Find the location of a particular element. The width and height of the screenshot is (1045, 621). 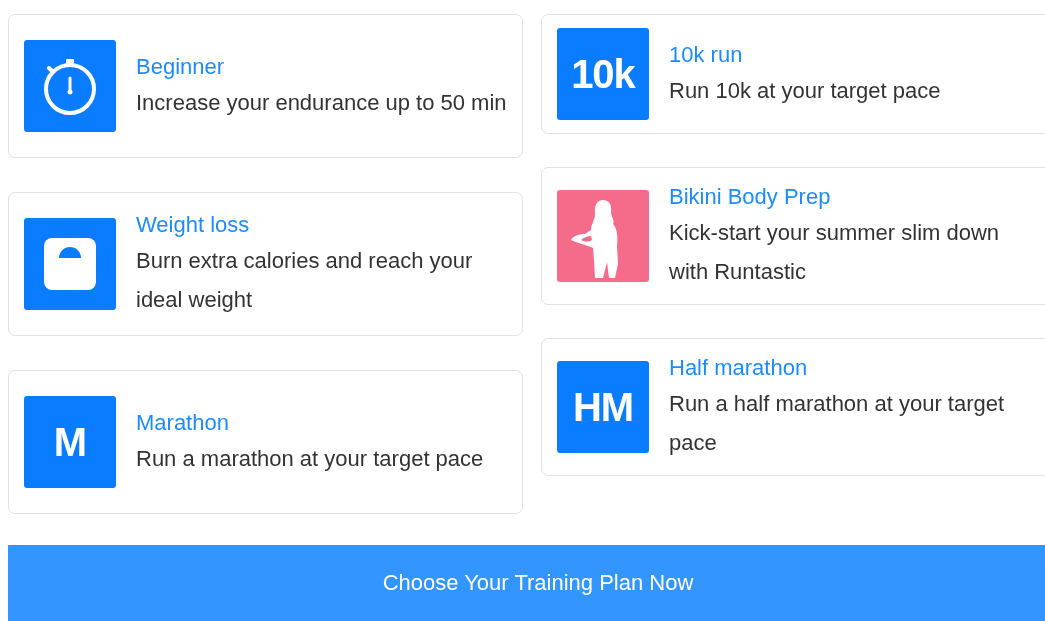

plan-description: Burn extra calories and reach your ideal weight is located at coordinates (305, 280).